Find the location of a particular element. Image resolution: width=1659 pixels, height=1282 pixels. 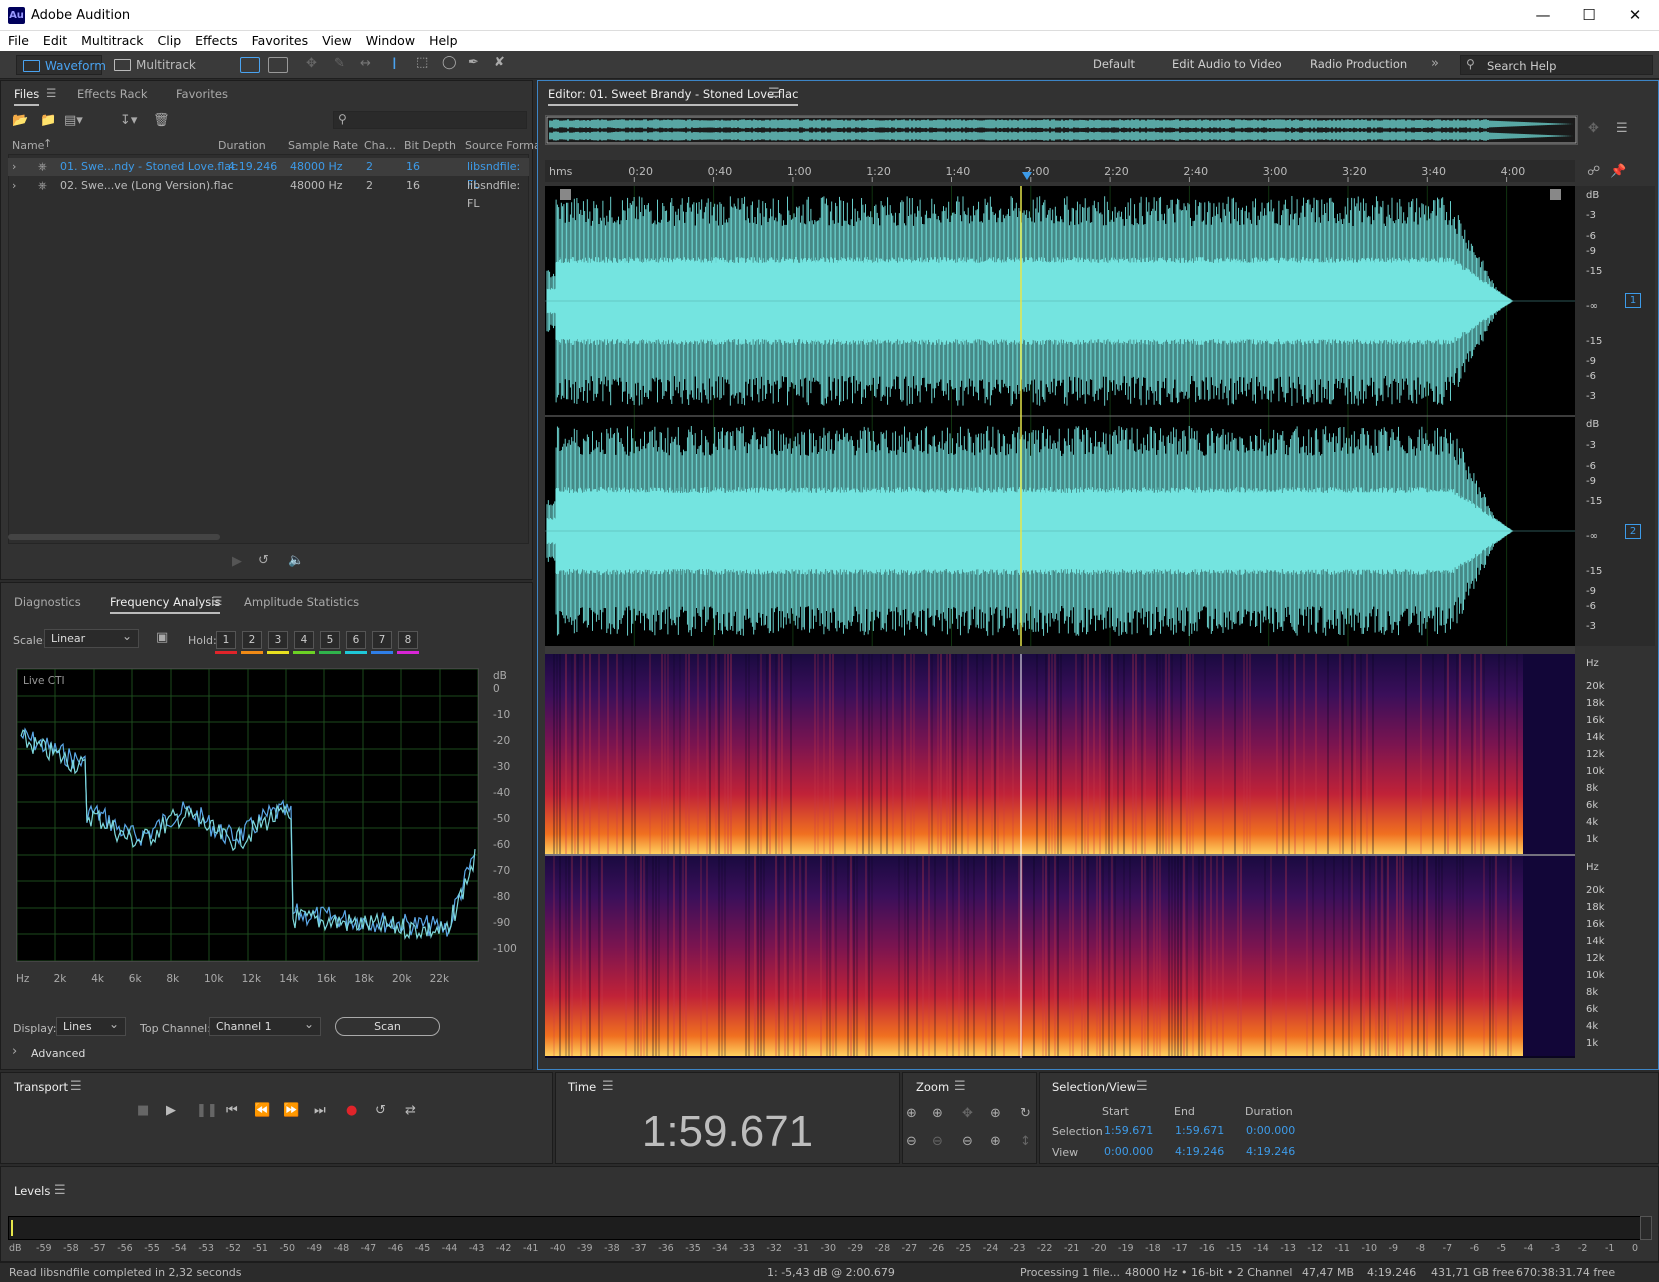

auto-play-icon: 🔈 is located at coordinates (296, 560).